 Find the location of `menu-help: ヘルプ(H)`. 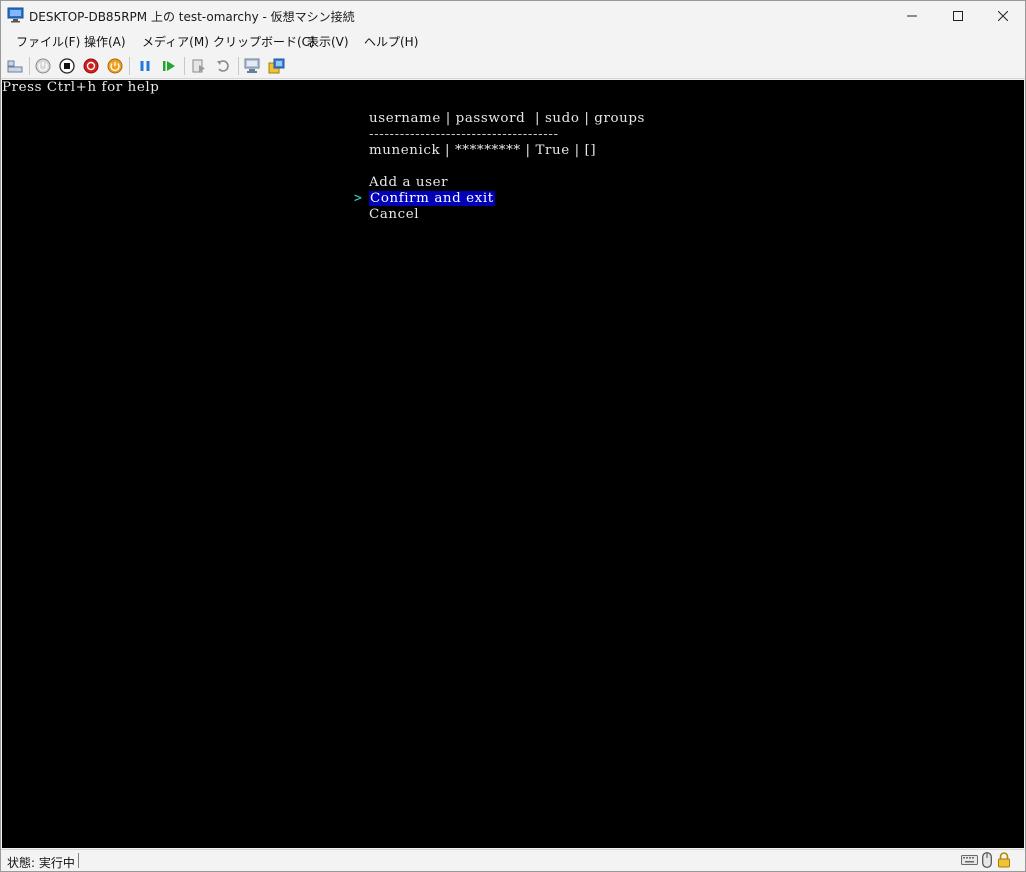

menu-help: ヘルプ(H) is located at coordinates (391, 41).